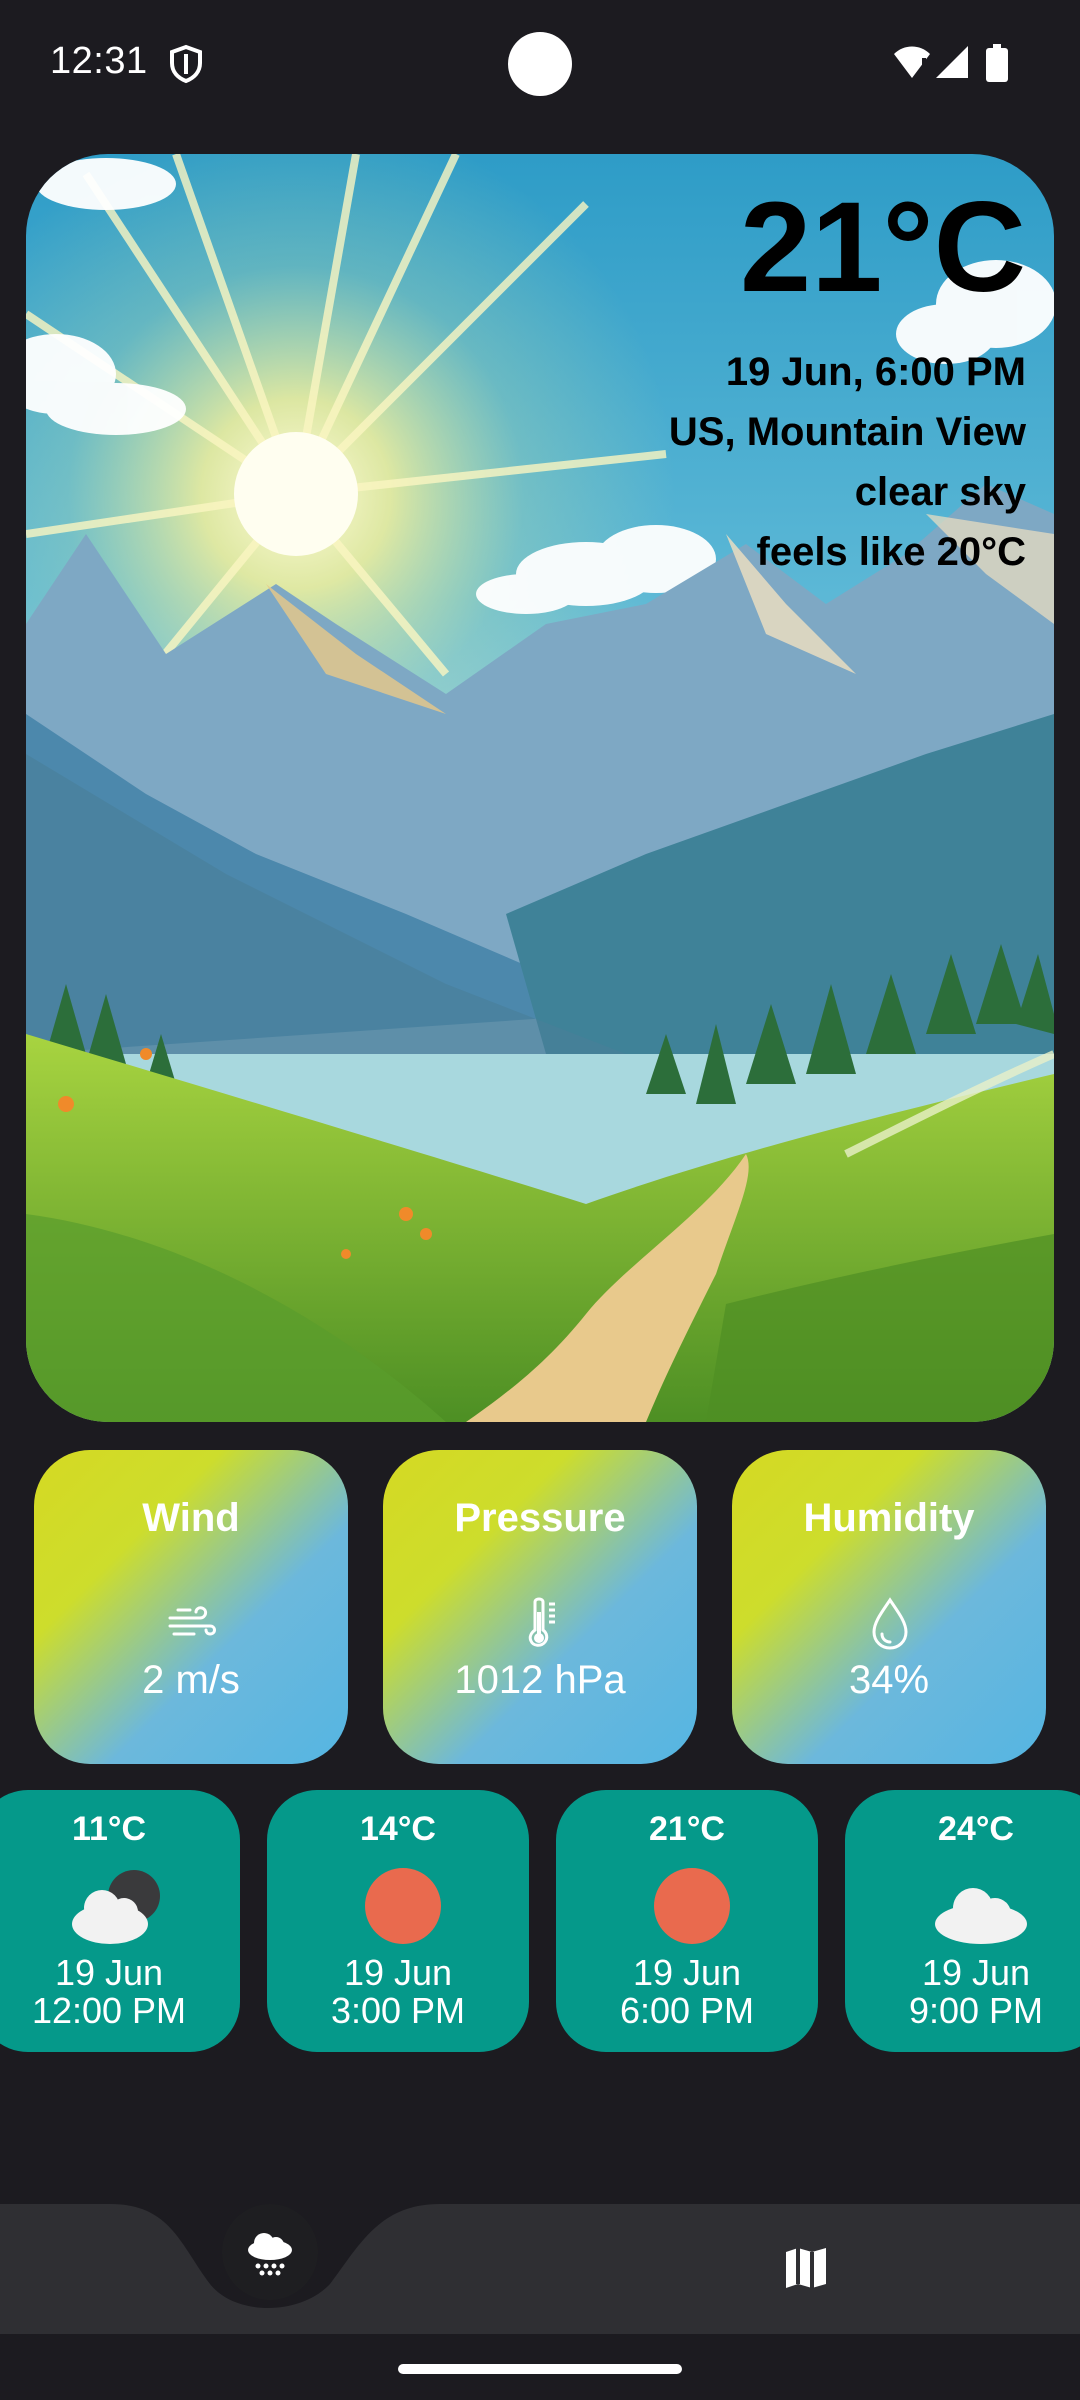 This screenshot has width=1080, height=2400. I want to click on status-time: 12:31, so click(99, 61).